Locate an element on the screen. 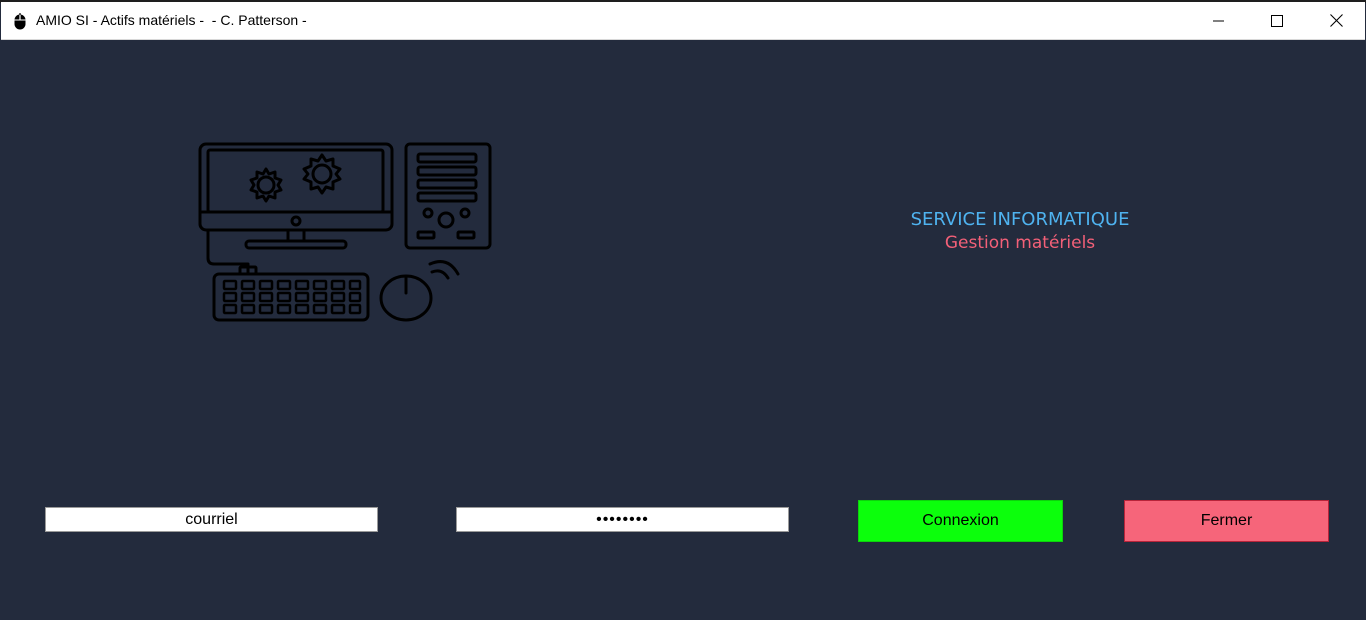 The height and width of the screenshot is (620, 1366). maximize-button is located at coordinates (1277, 20).